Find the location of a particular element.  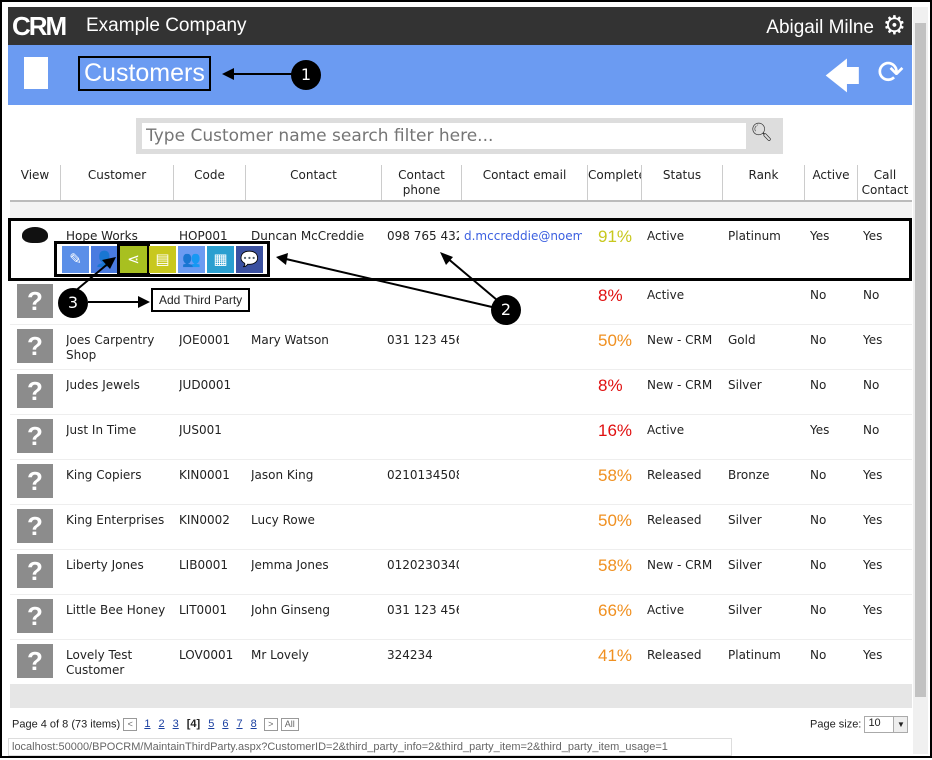

cell-phone: 031 123 456 is located at coordinates (423, 340).